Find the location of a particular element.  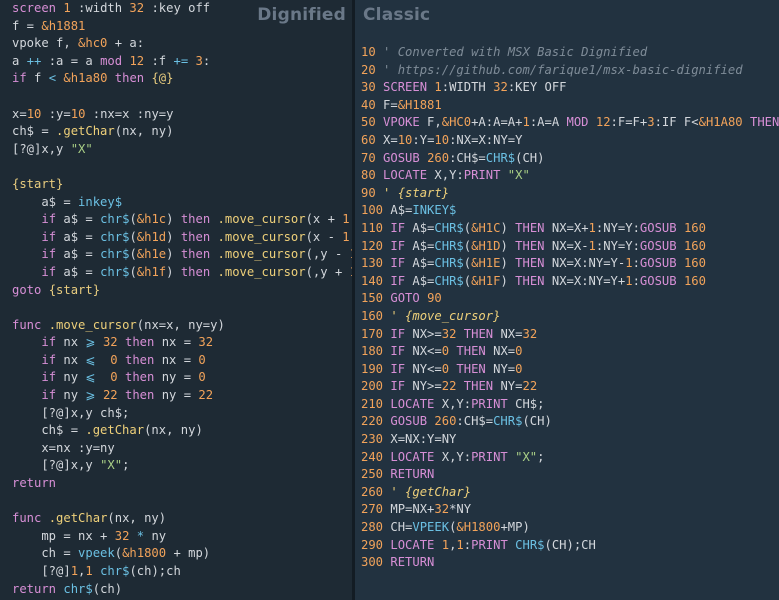

code-token: 22 is located at coordinates (110, 395).